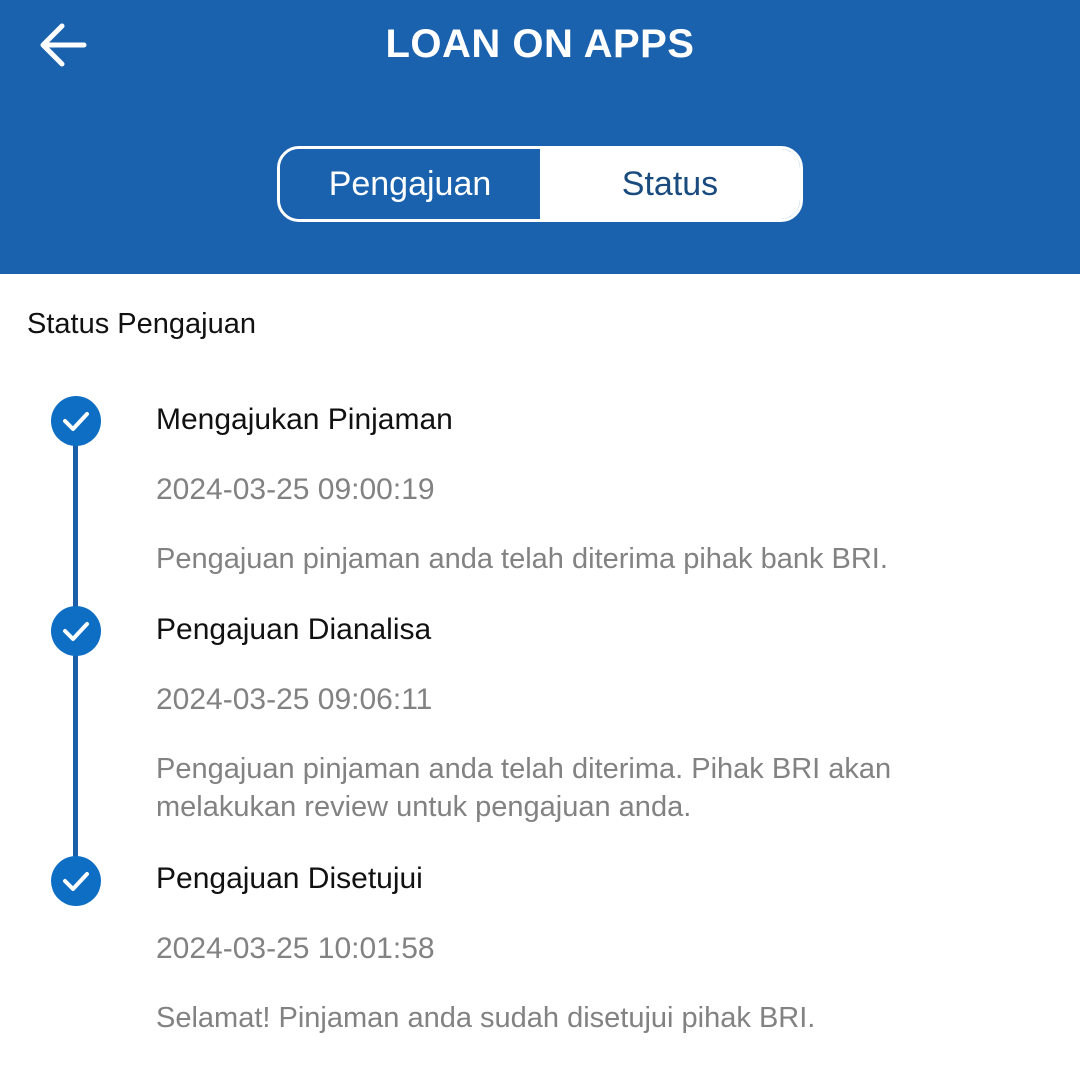 This screenshot has width=1080, height=1088. I want to click on tab-pengajuan: Pengajuan, so click(410, 184).